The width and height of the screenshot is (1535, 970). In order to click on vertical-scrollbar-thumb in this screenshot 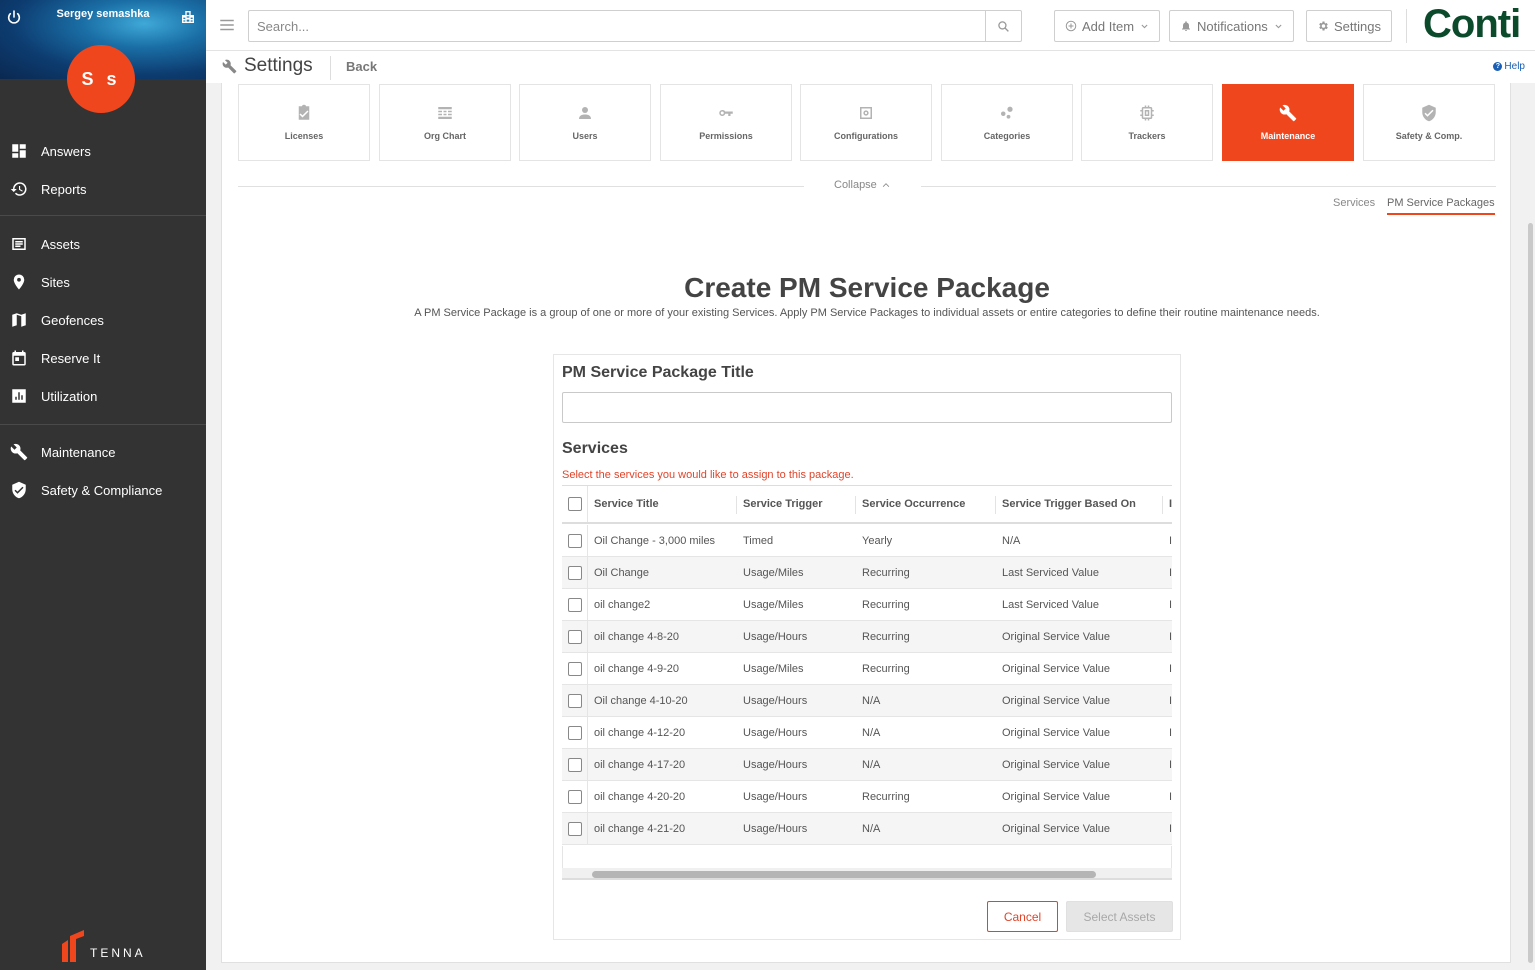, I will do `click(1530, 593)`.